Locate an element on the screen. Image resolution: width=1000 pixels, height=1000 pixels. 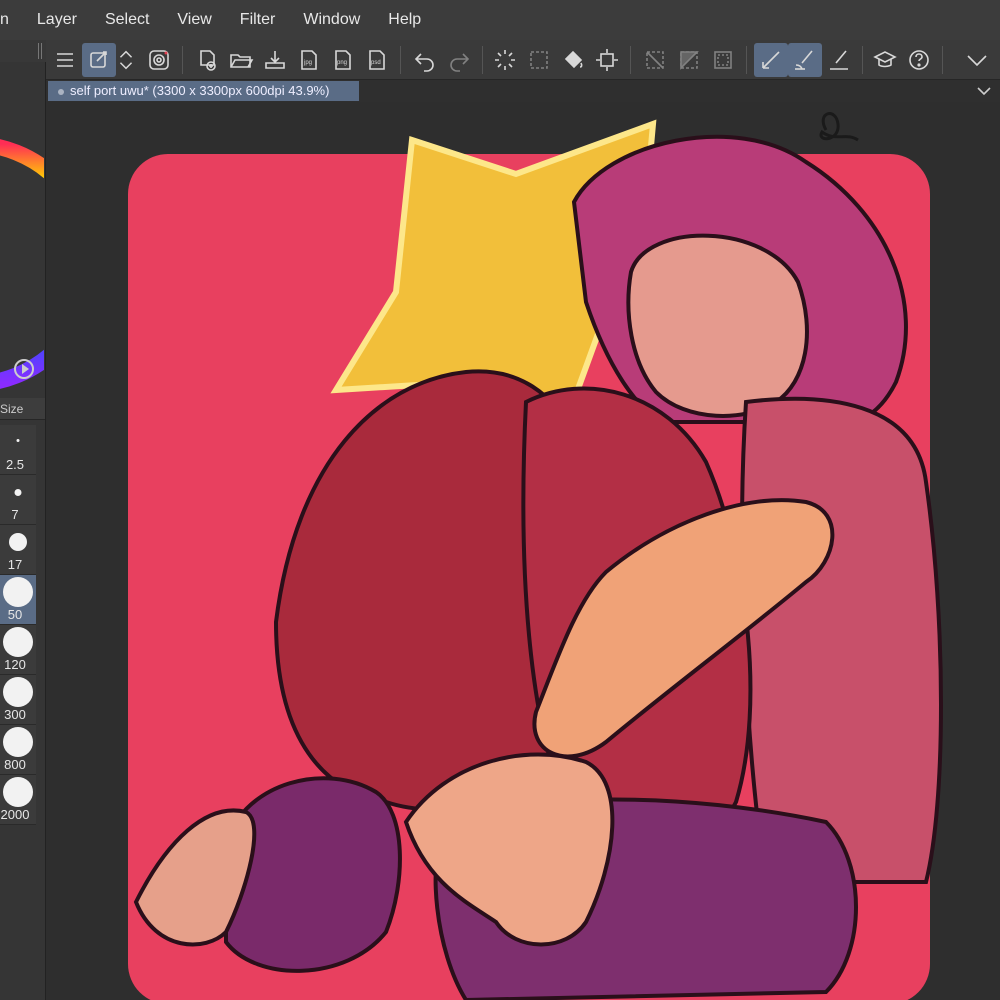
export-jpg-icon: jpg is located at coordinates (309, 60).